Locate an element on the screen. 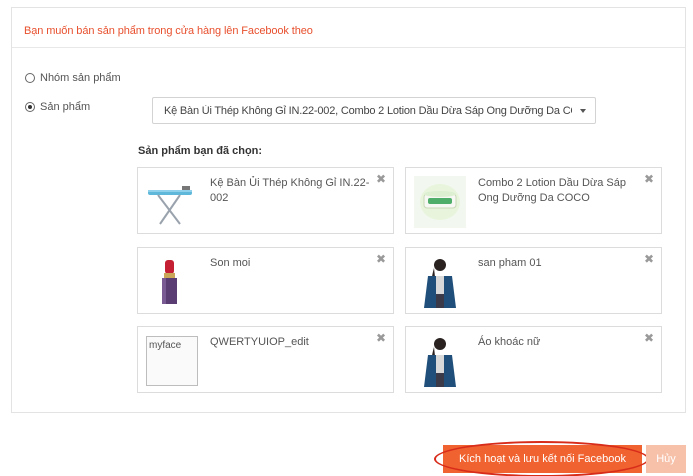 Image resolution: width=693 pixels, height=476 pixels. chosen-product-card: myface QWERTYUIOP_edit ✖ is located at coordinates (265, 359).